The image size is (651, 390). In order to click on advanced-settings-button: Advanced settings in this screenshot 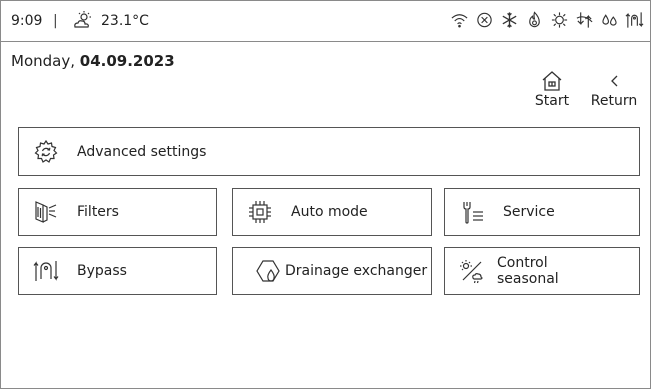, I will do `click(329, 151)`.